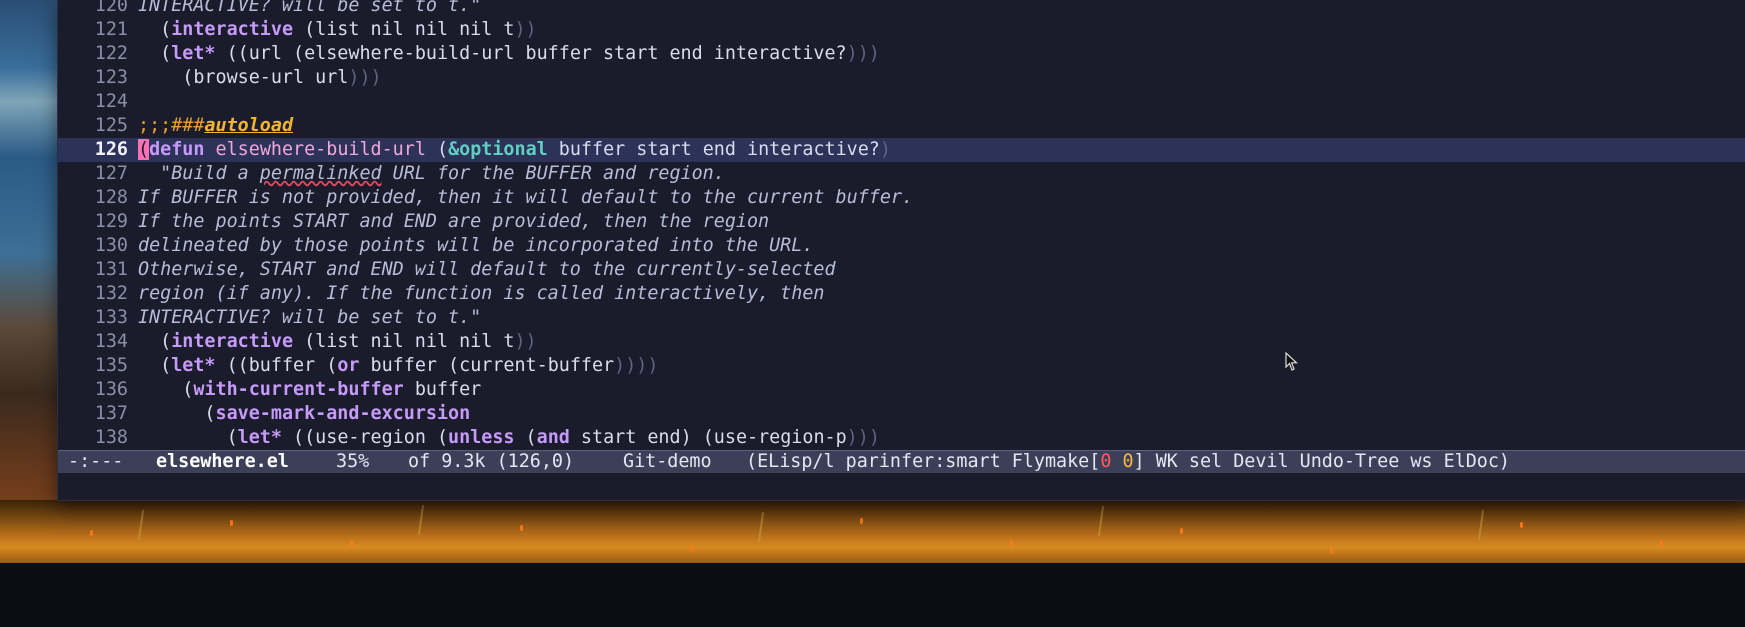  What do you see at coordinates (481, 437) in the screenshot?
I see `code-token: unless` at bounding box center [481, 437].